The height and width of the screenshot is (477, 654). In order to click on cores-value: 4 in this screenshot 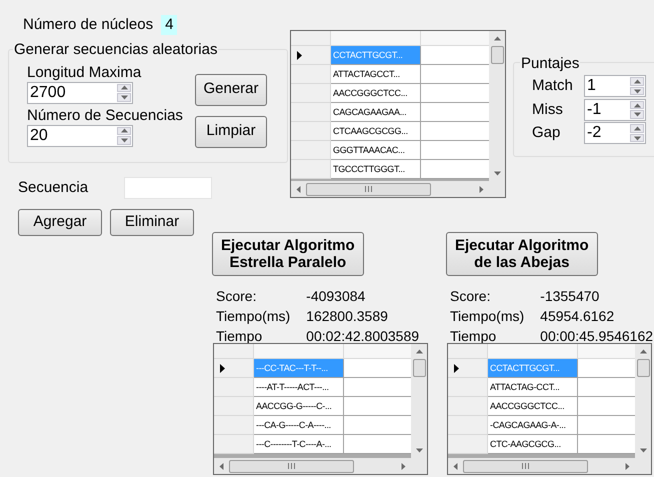, I will do `click(169, 25)`.